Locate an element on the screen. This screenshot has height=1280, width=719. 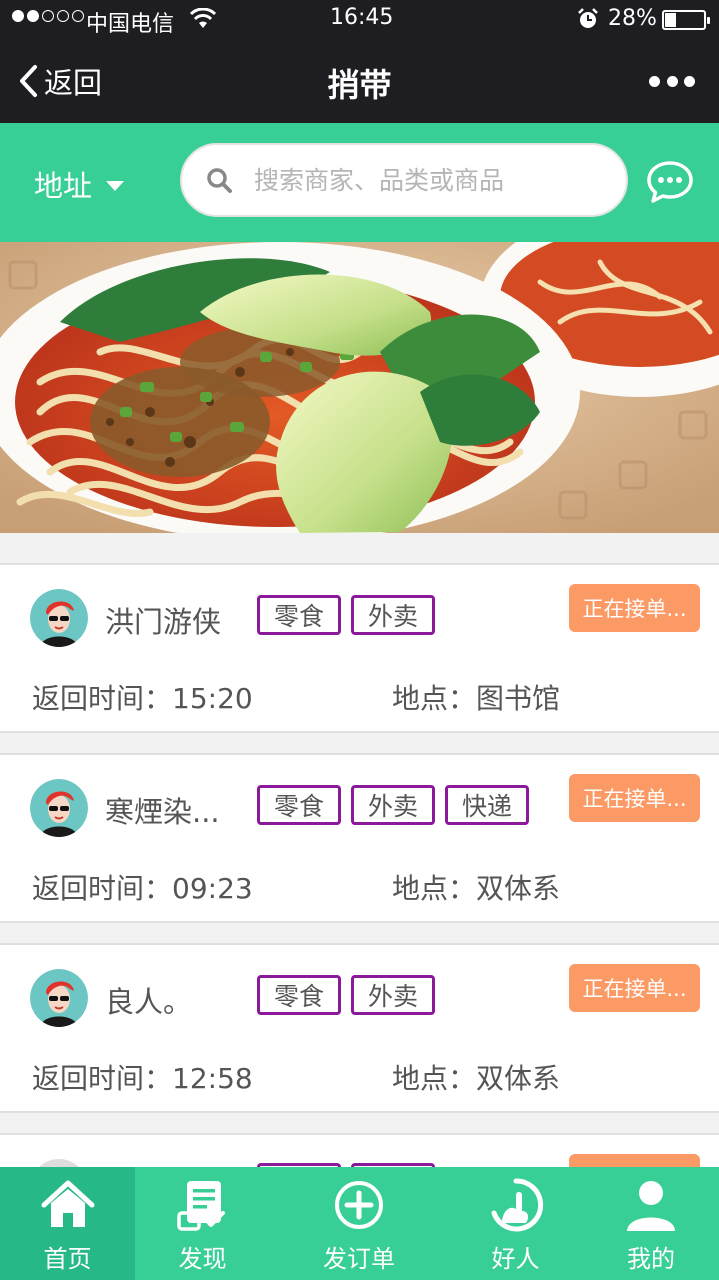
order-card: 良人。 零食 外卖 正在接单... 返回时间：12:58 地点：双体系 is located at coordinates (359, 1028).